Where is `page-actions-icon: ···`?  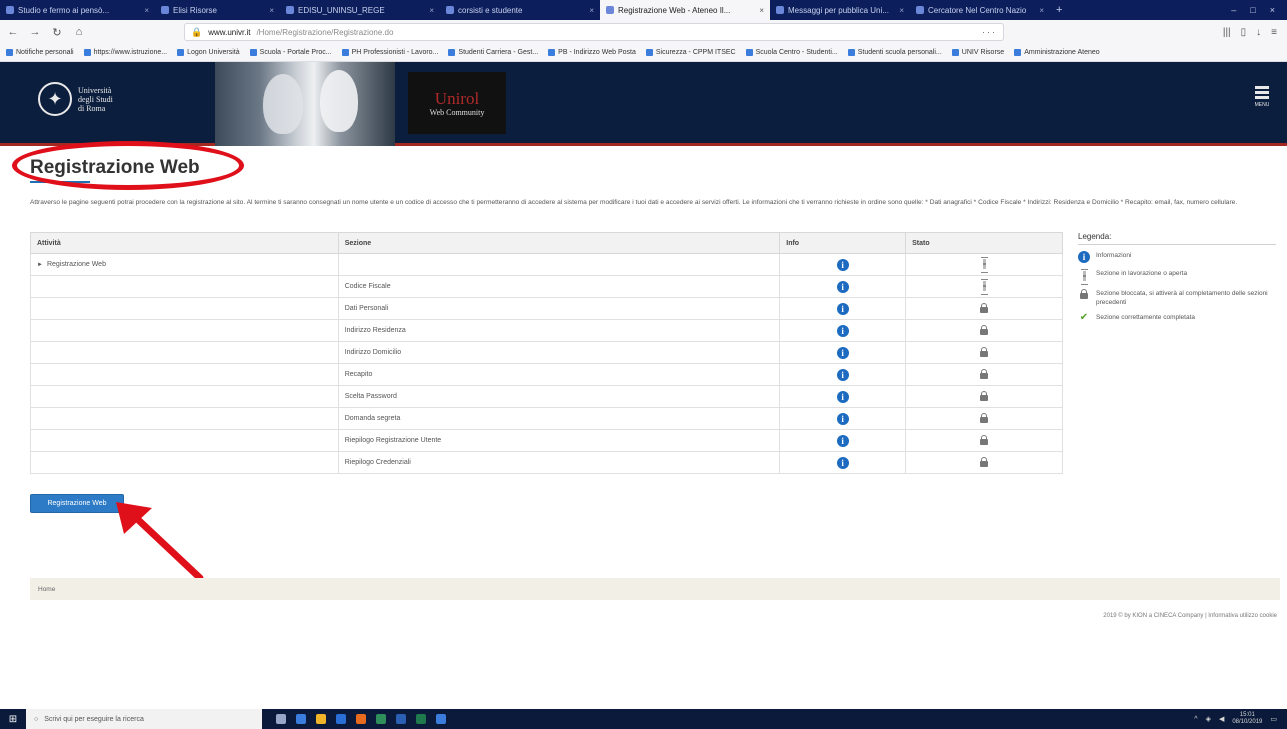
page-actions-icon: ··· is located at coordinates (989, 32).